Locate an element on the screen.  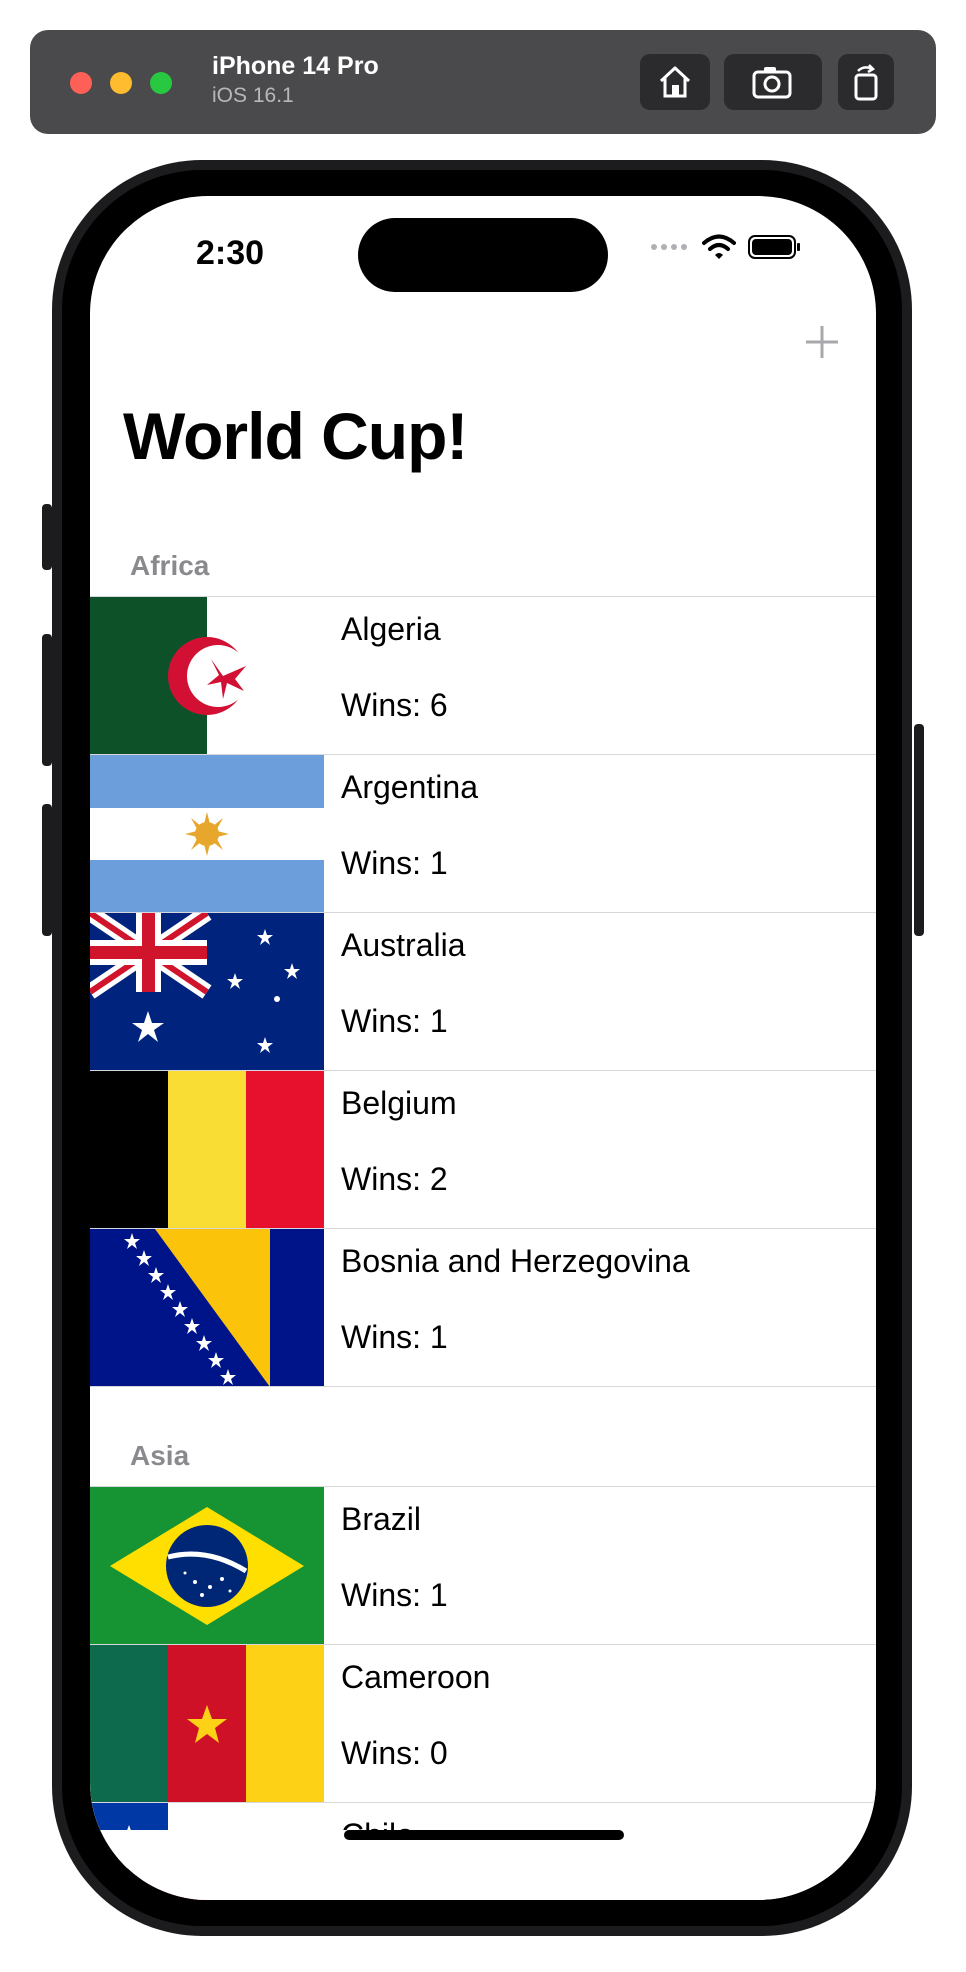
australia-flag-image is located at coordinates (207, 992).